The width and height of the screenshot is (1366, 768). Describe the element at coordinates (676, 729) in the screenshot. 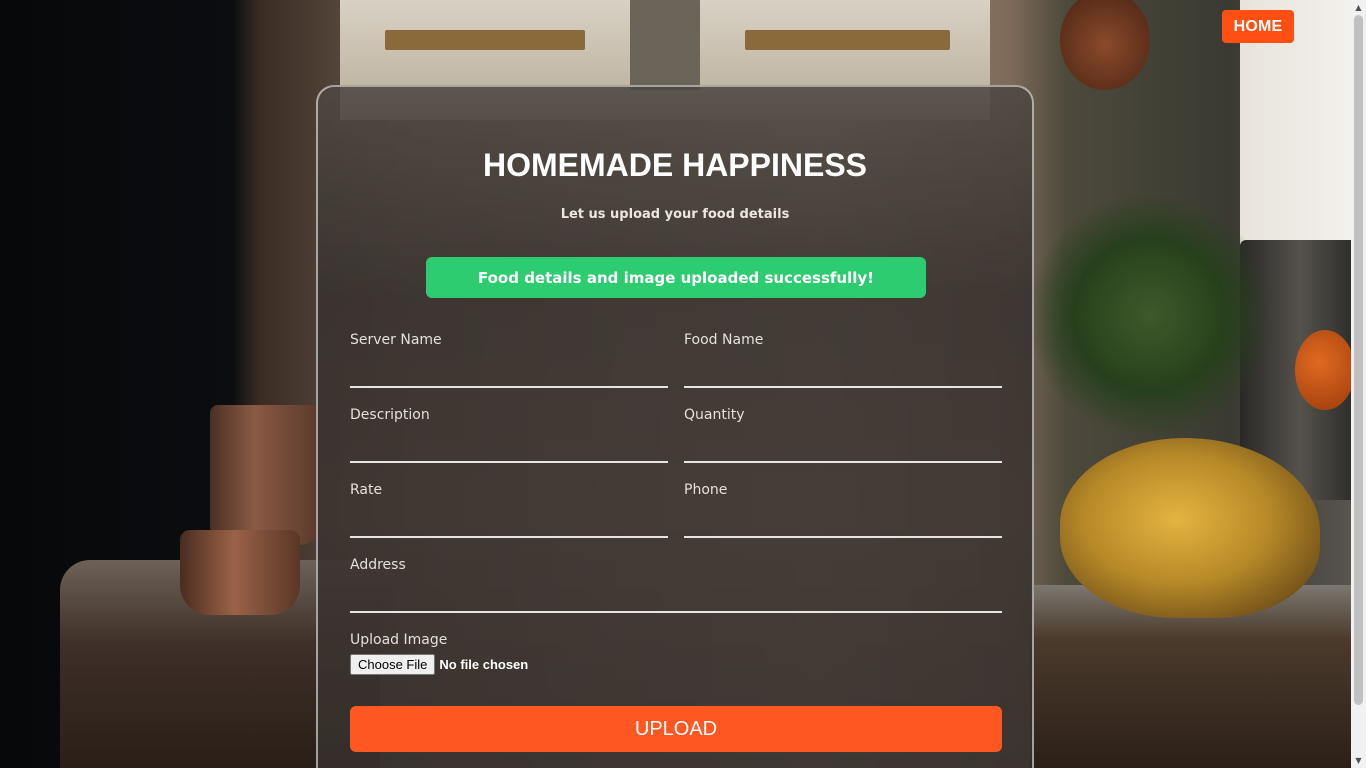

I see `upload-button: UPLOAD` at that location.